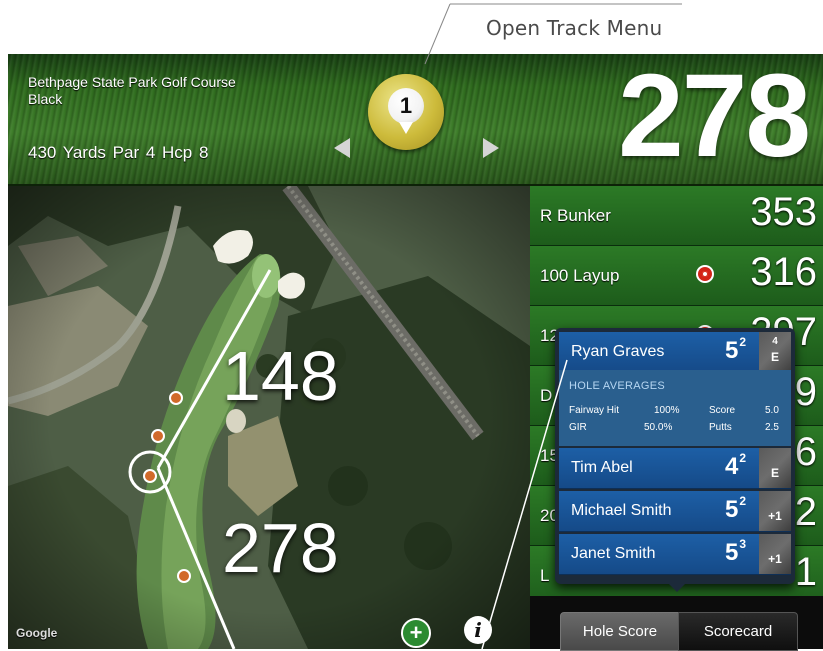  I want to click on hole-score-tab: Hole Score, so click(620, 631).